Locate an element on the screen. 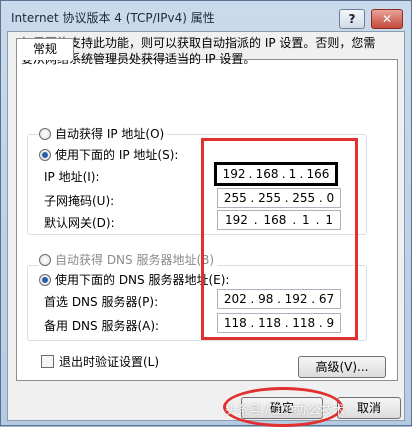 The width and height of the screenshot is (412, 427). auto-dns-radio is located at coordinates (45, 259).